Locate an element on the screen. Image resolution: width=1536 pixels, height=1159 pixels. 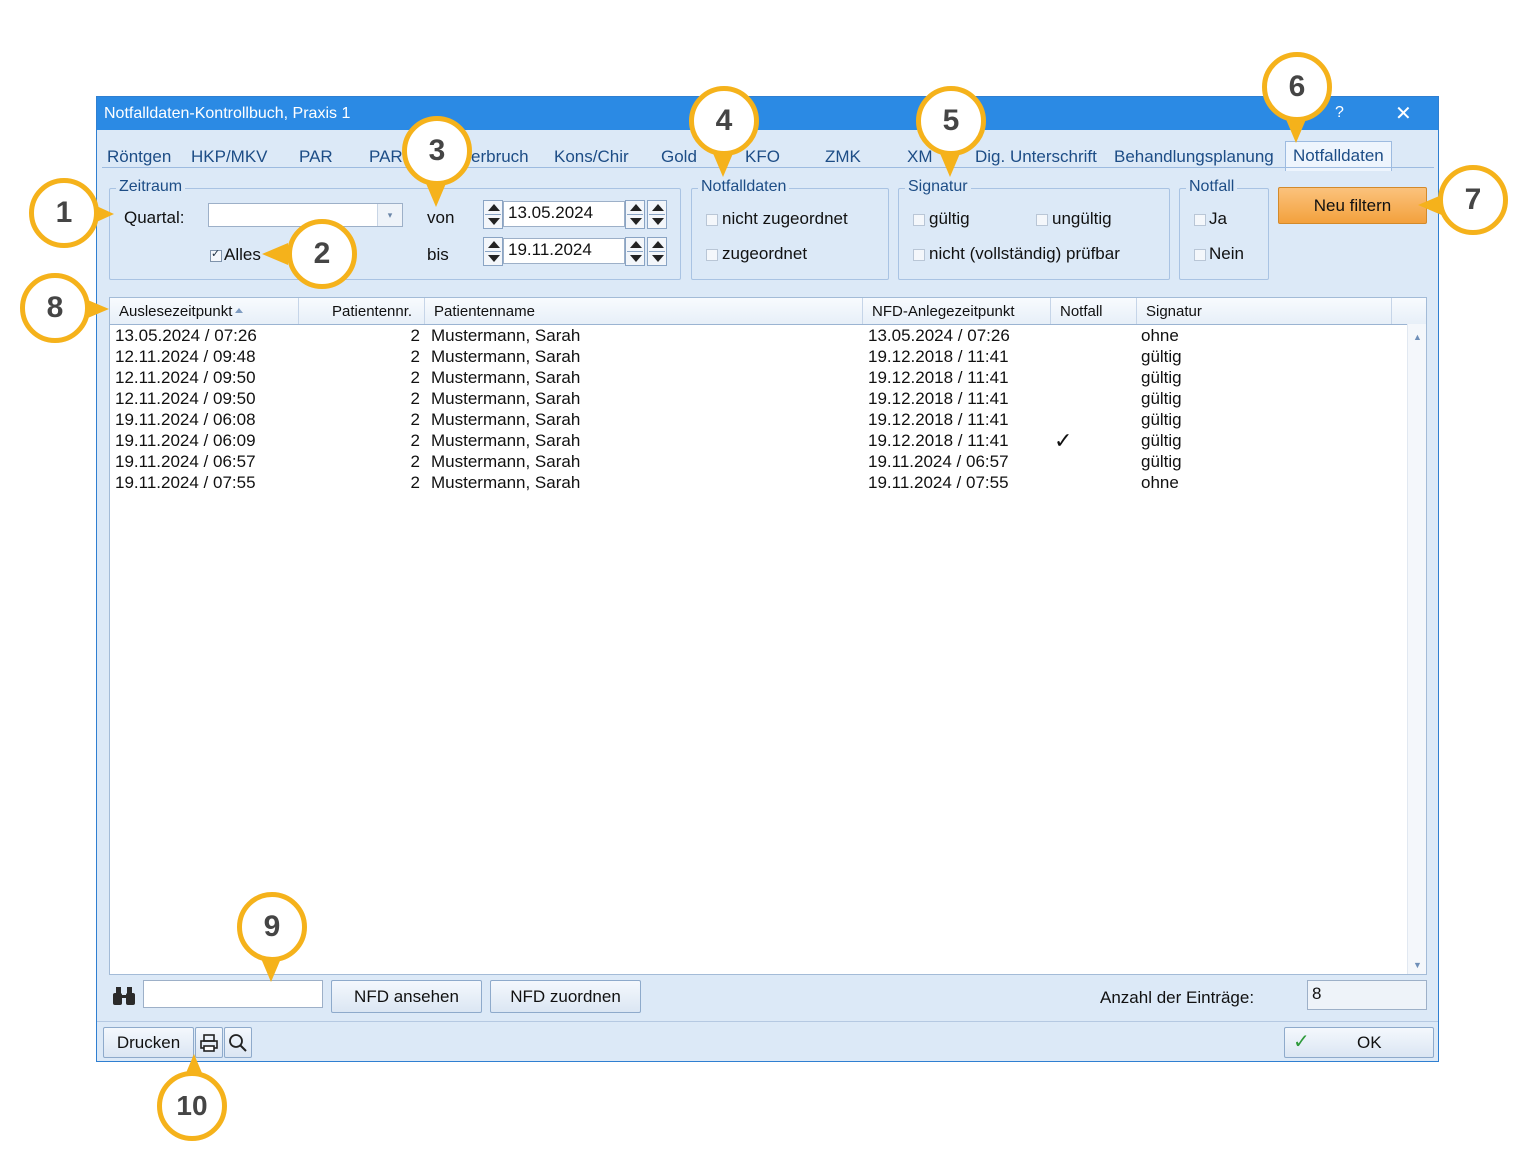
col-nfd-anlegezeitpunkt: NFD-Anlegezeitpunkt is located at coordinates (943, 311).